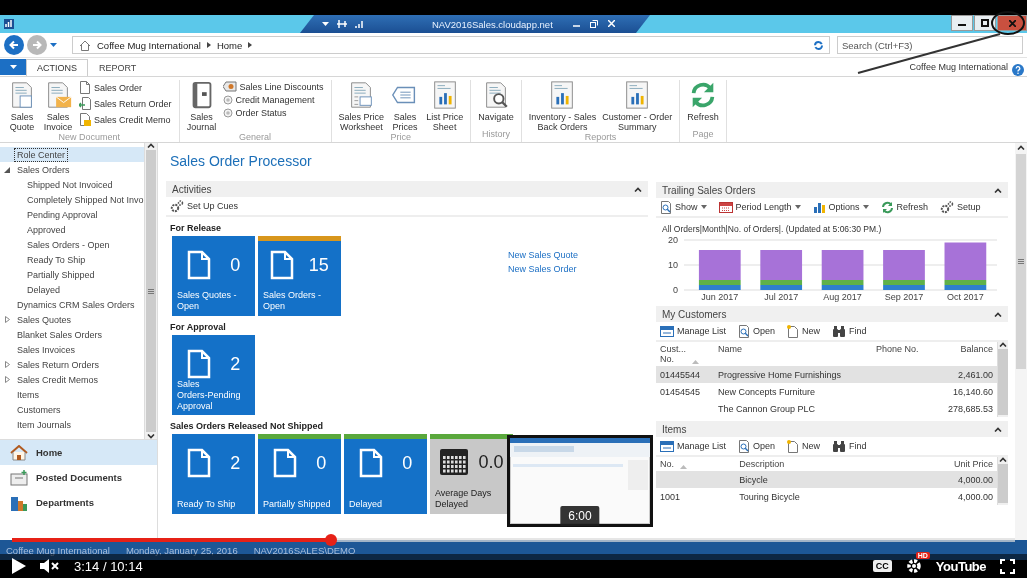 The height and width of the screenshot is (578, 1027). Describe the element at coordinates (451, 45) in the screenshot. I see `address-bar: Coffee Mug International Home` at that location.